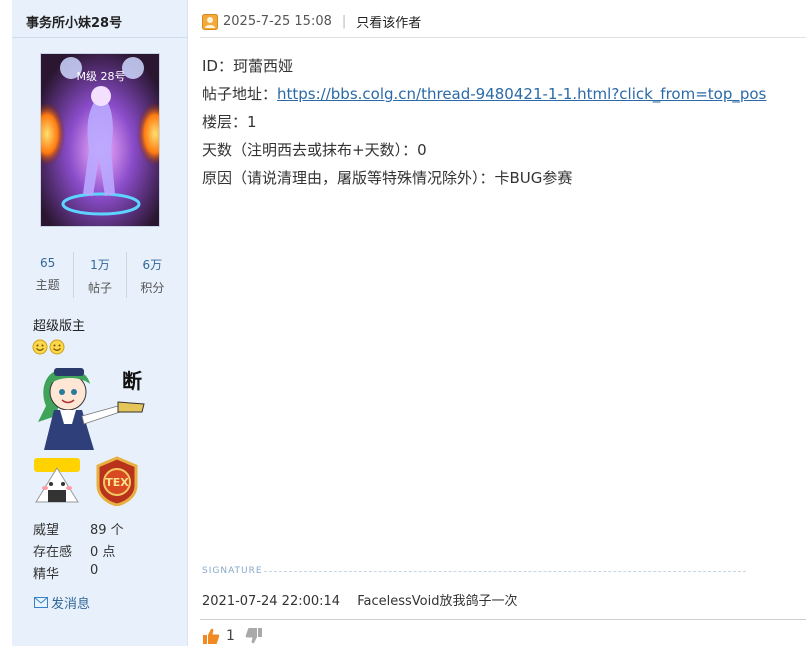  What do you see at coordinates (314, 150) in the screenshot?
I see `post-line-days: 天数（注明西去或抹布+天数）：0` at bounding box center [314, 150].